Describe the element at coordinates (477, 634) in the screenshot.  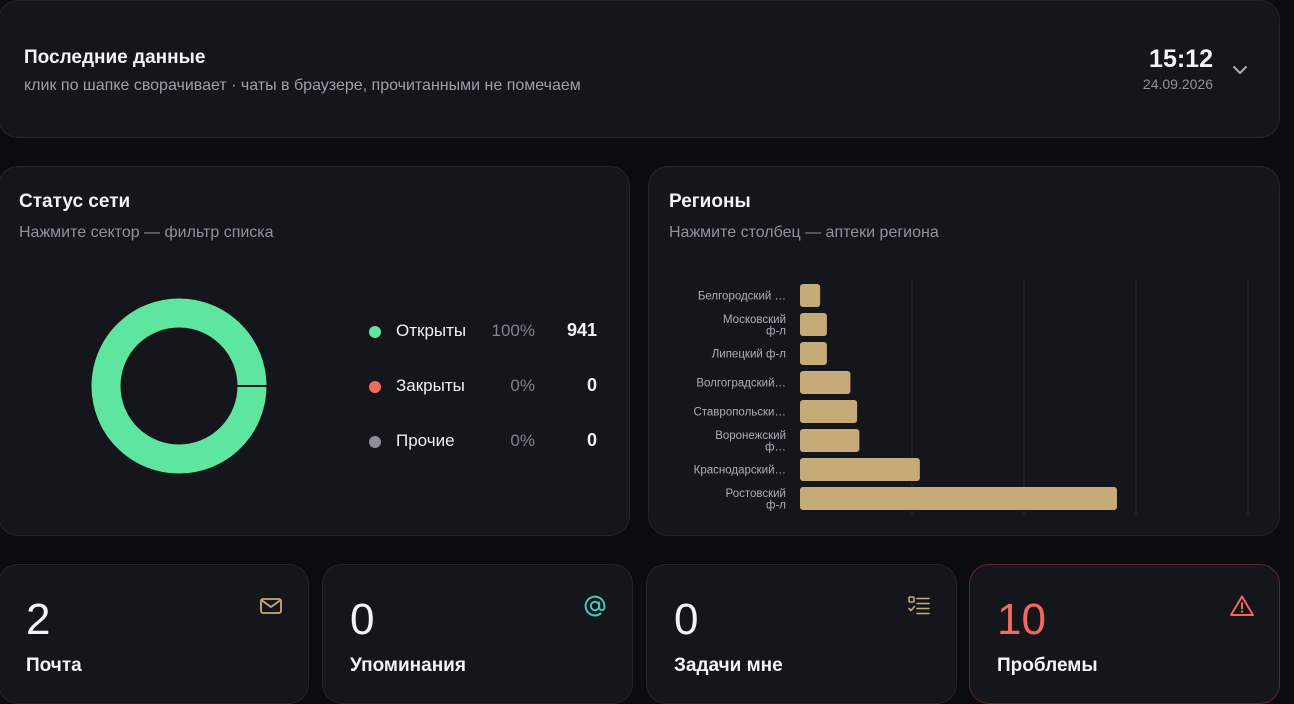
I see `stat-card-mentions: 0 Упоминания` at that location.